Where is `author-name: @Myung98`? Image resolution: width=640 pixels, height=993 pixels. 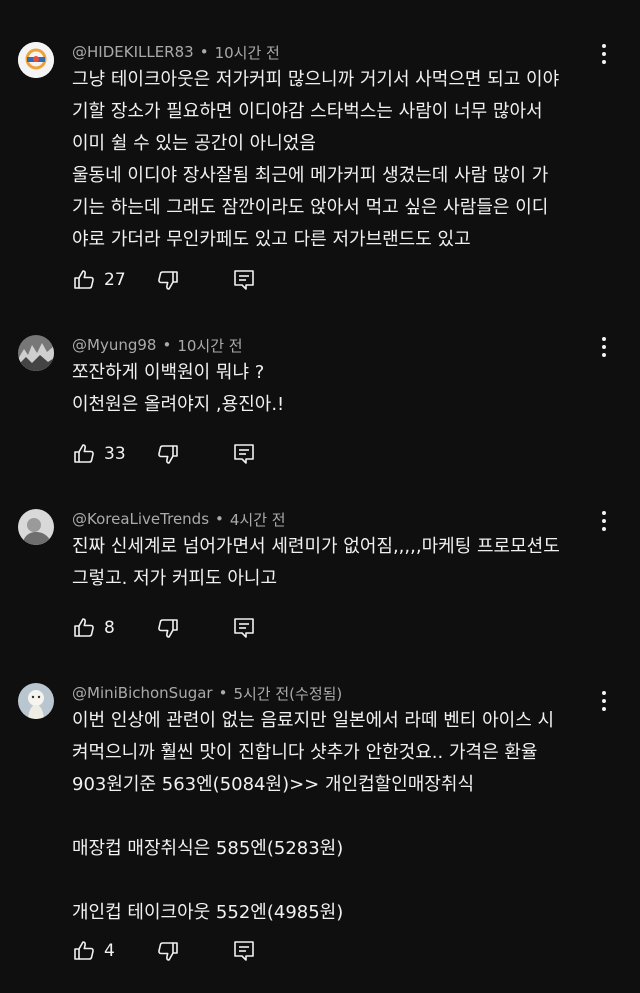
author-name: @Myung98 is located at coordinates (114, 345).